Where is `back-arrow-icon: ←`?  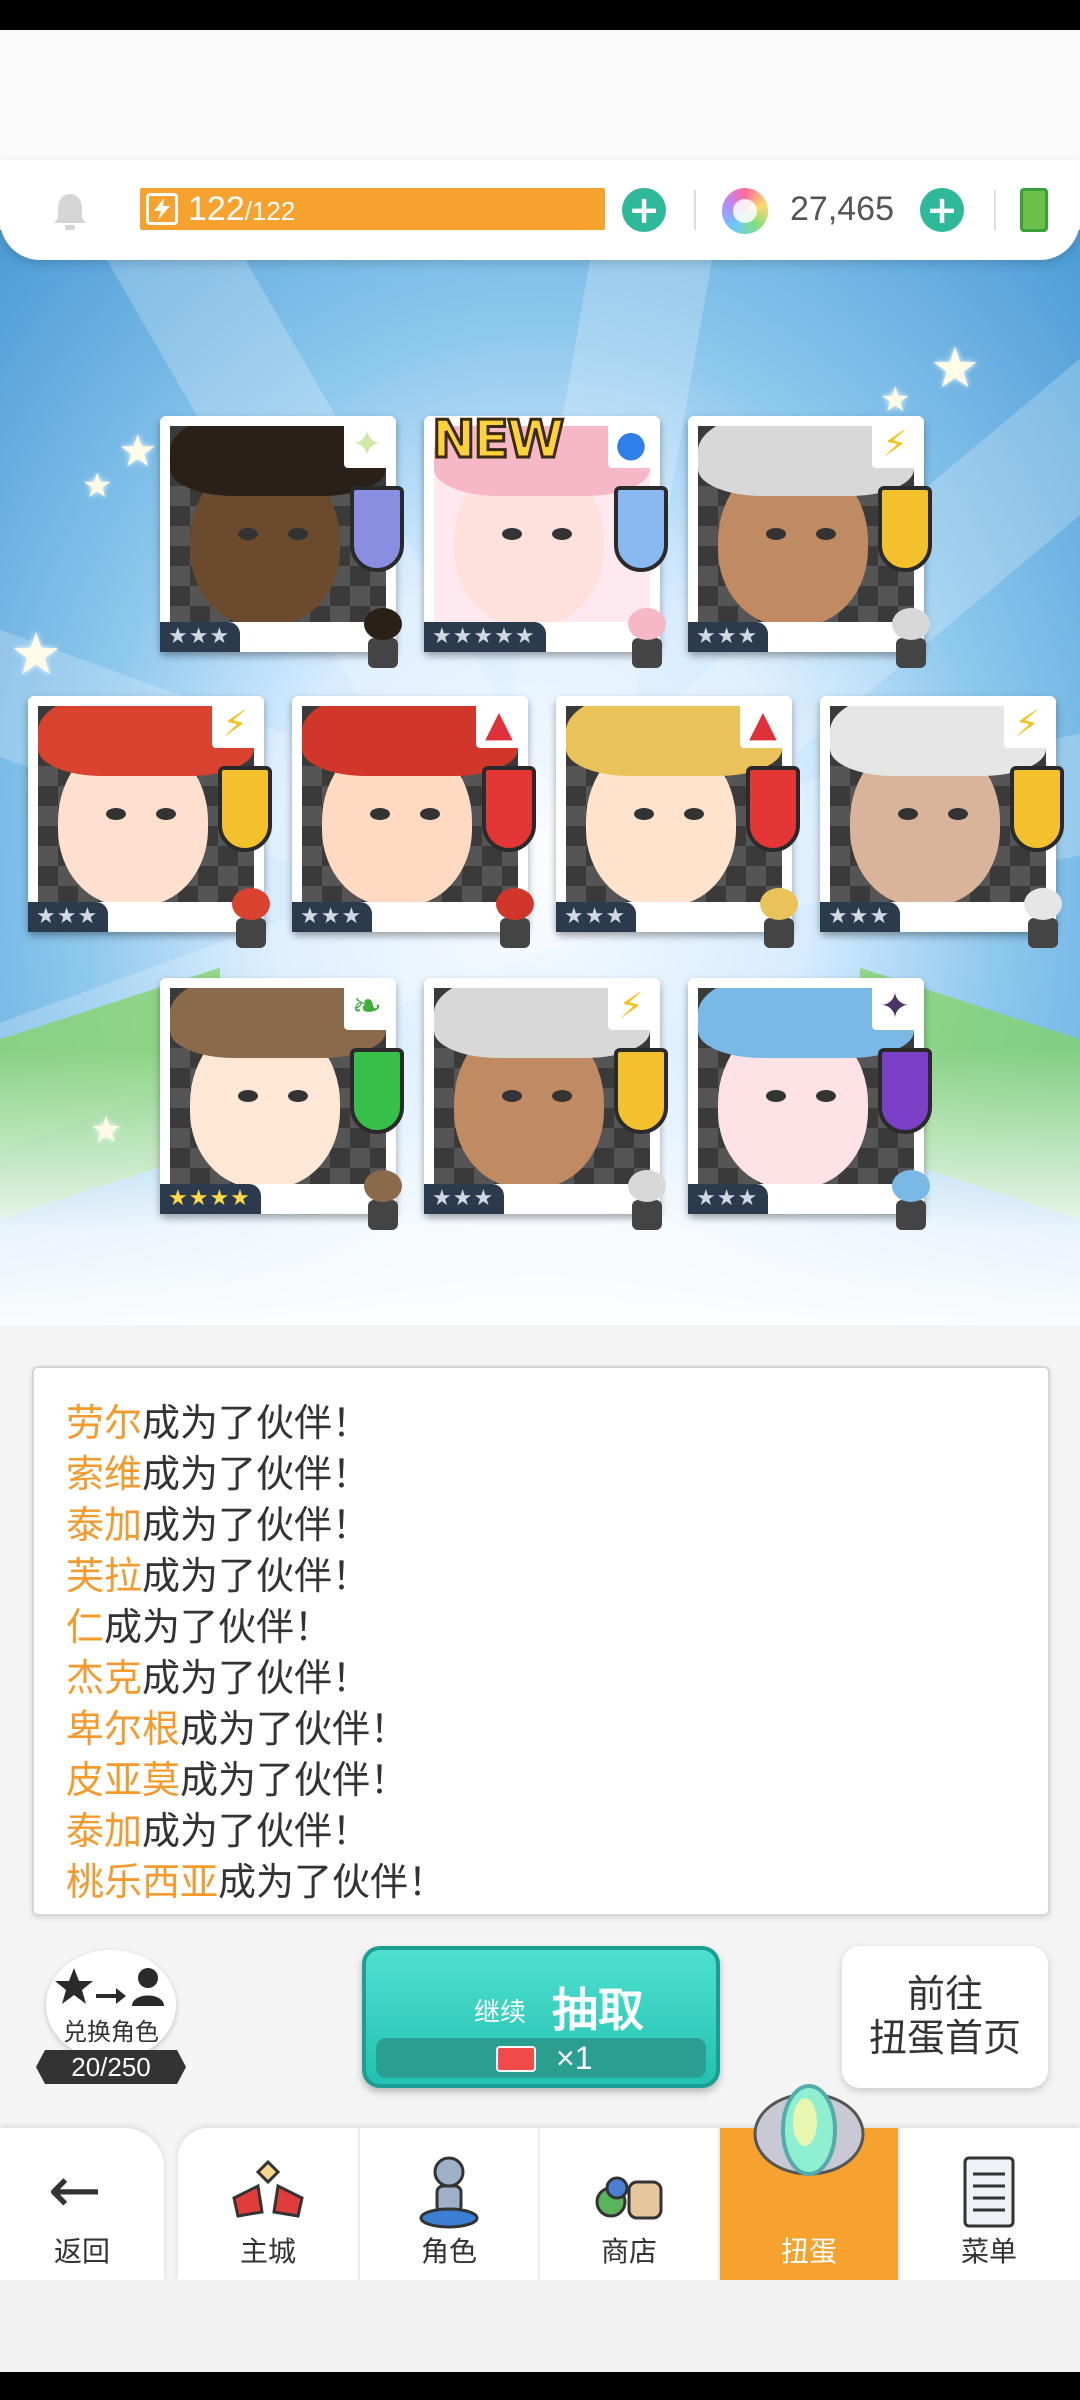
back-arrow-icon: ← is located at coordinates (75, 2191).